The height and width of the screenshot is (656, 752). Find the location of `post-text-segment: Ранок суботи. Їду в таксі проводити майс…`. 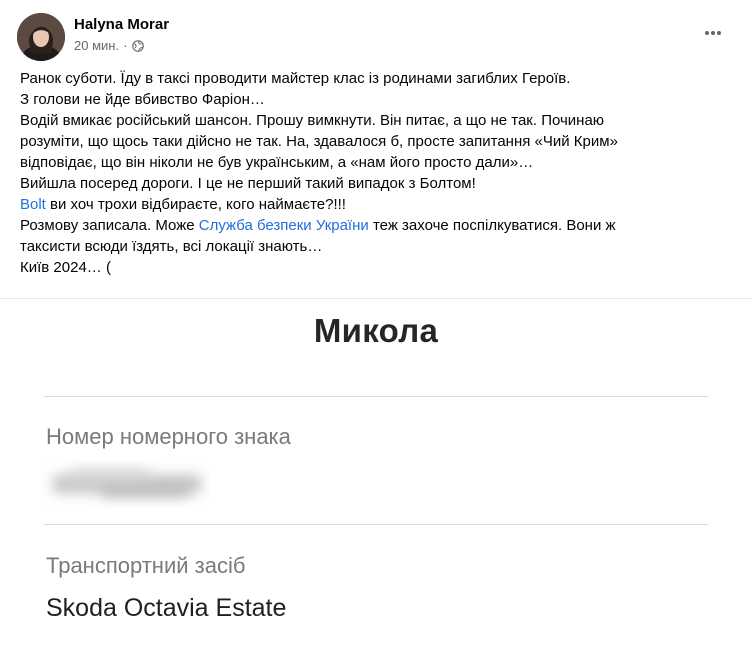

post-text-segment: Ранок суботи. Їду в таксі проводити майс… is located at coordinates (295, 78).